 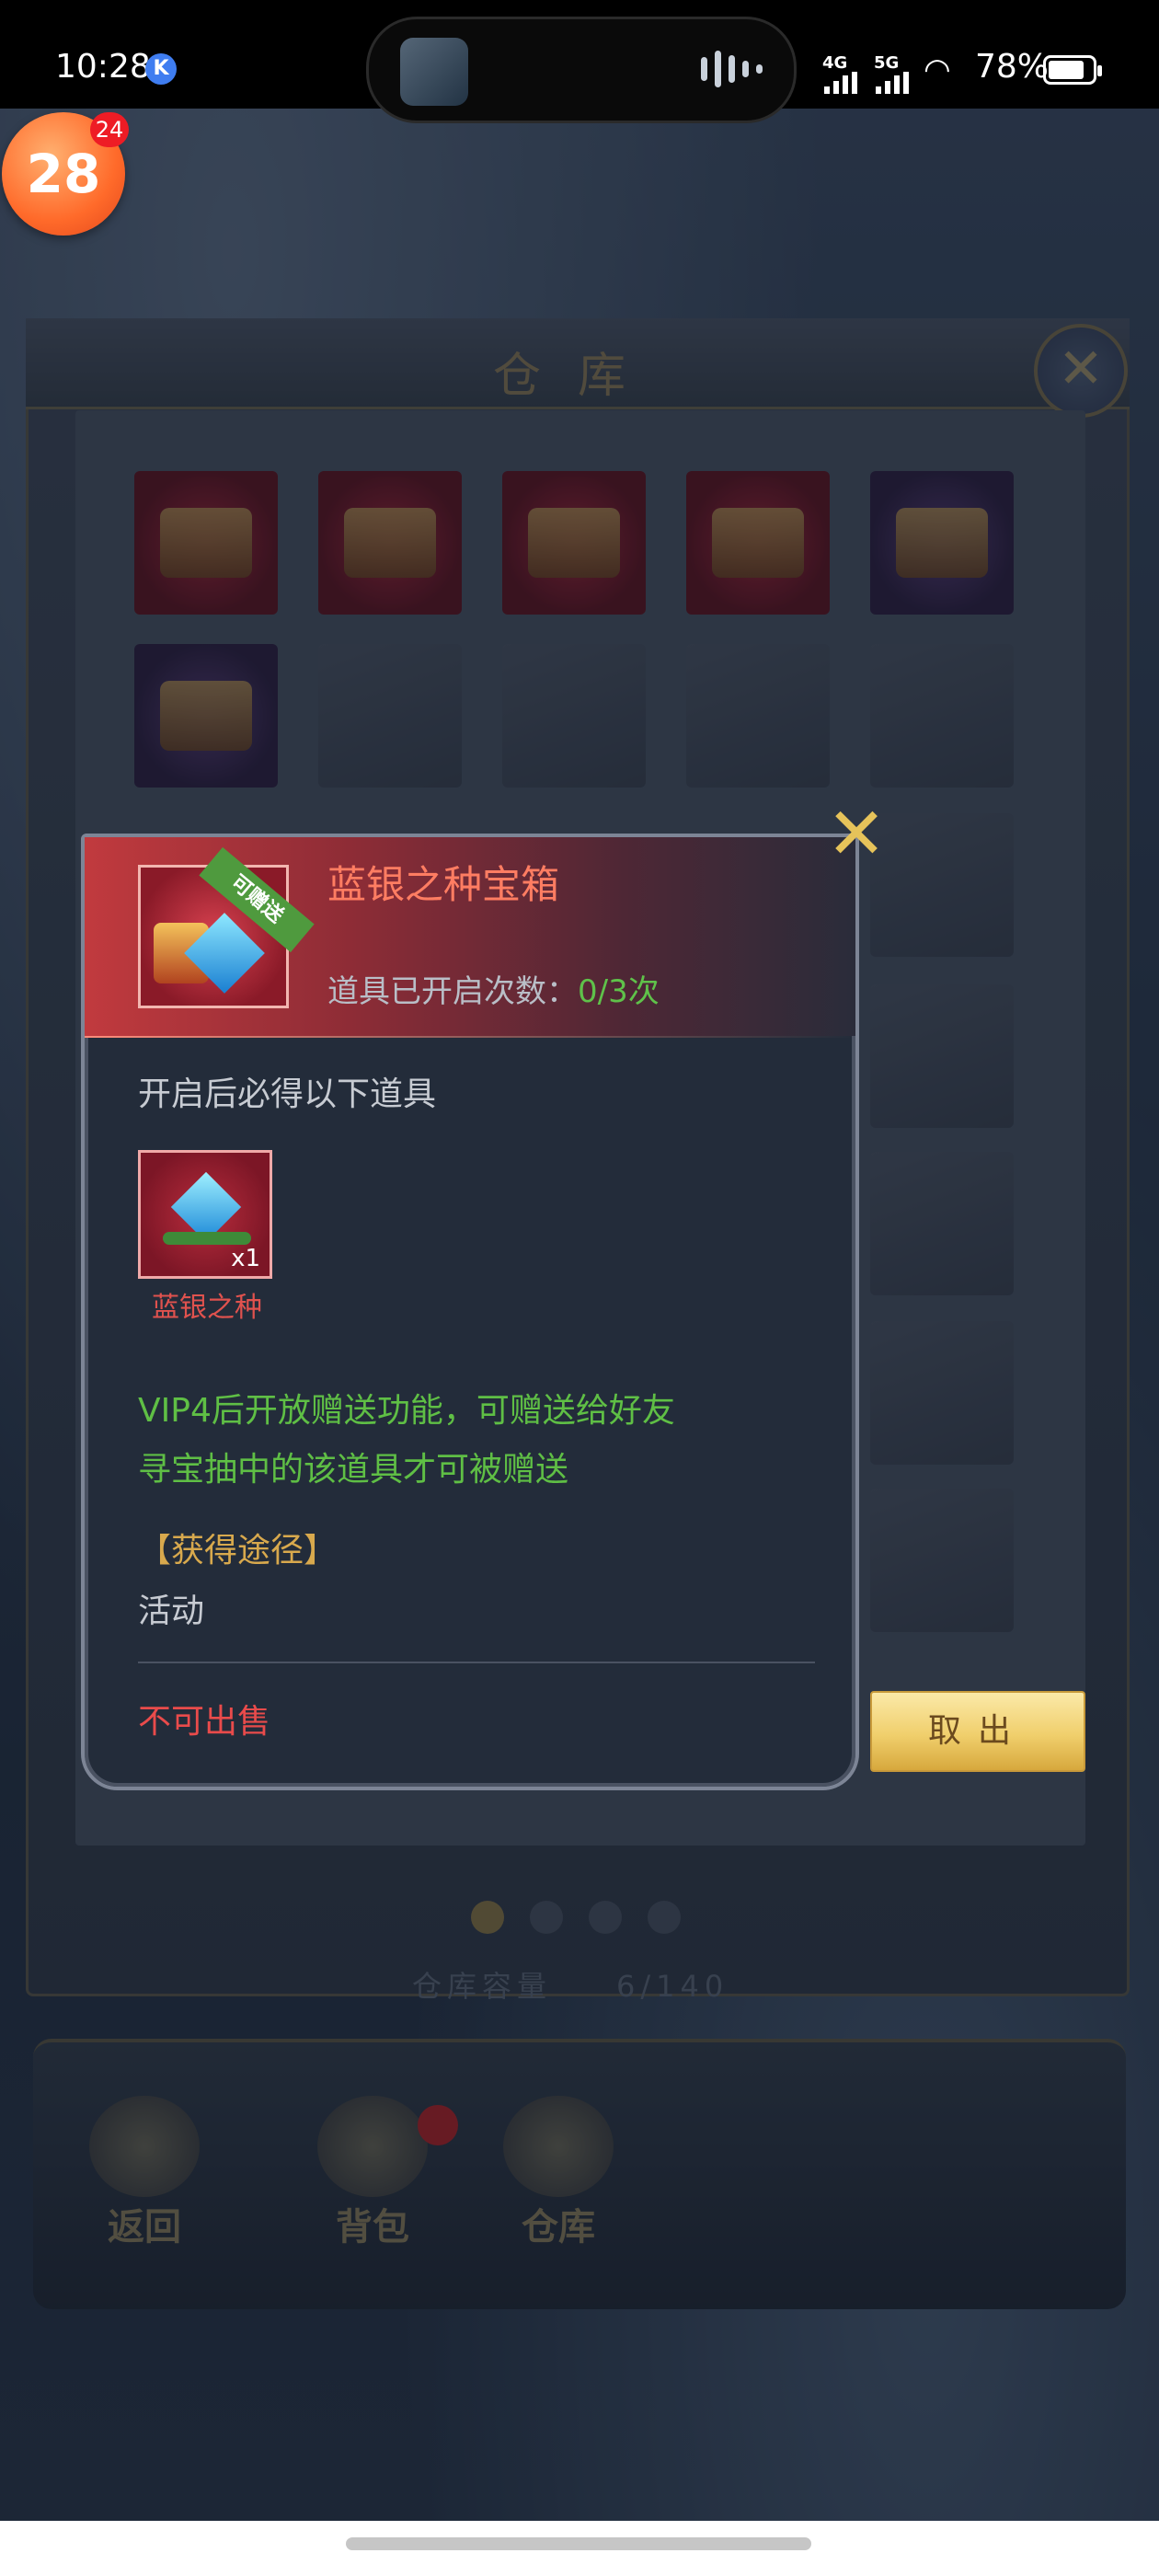 What do you see at coordinates (840, 83) in the screenshot?
I see `signal-4g-icon` at bounding box center [840, 83].